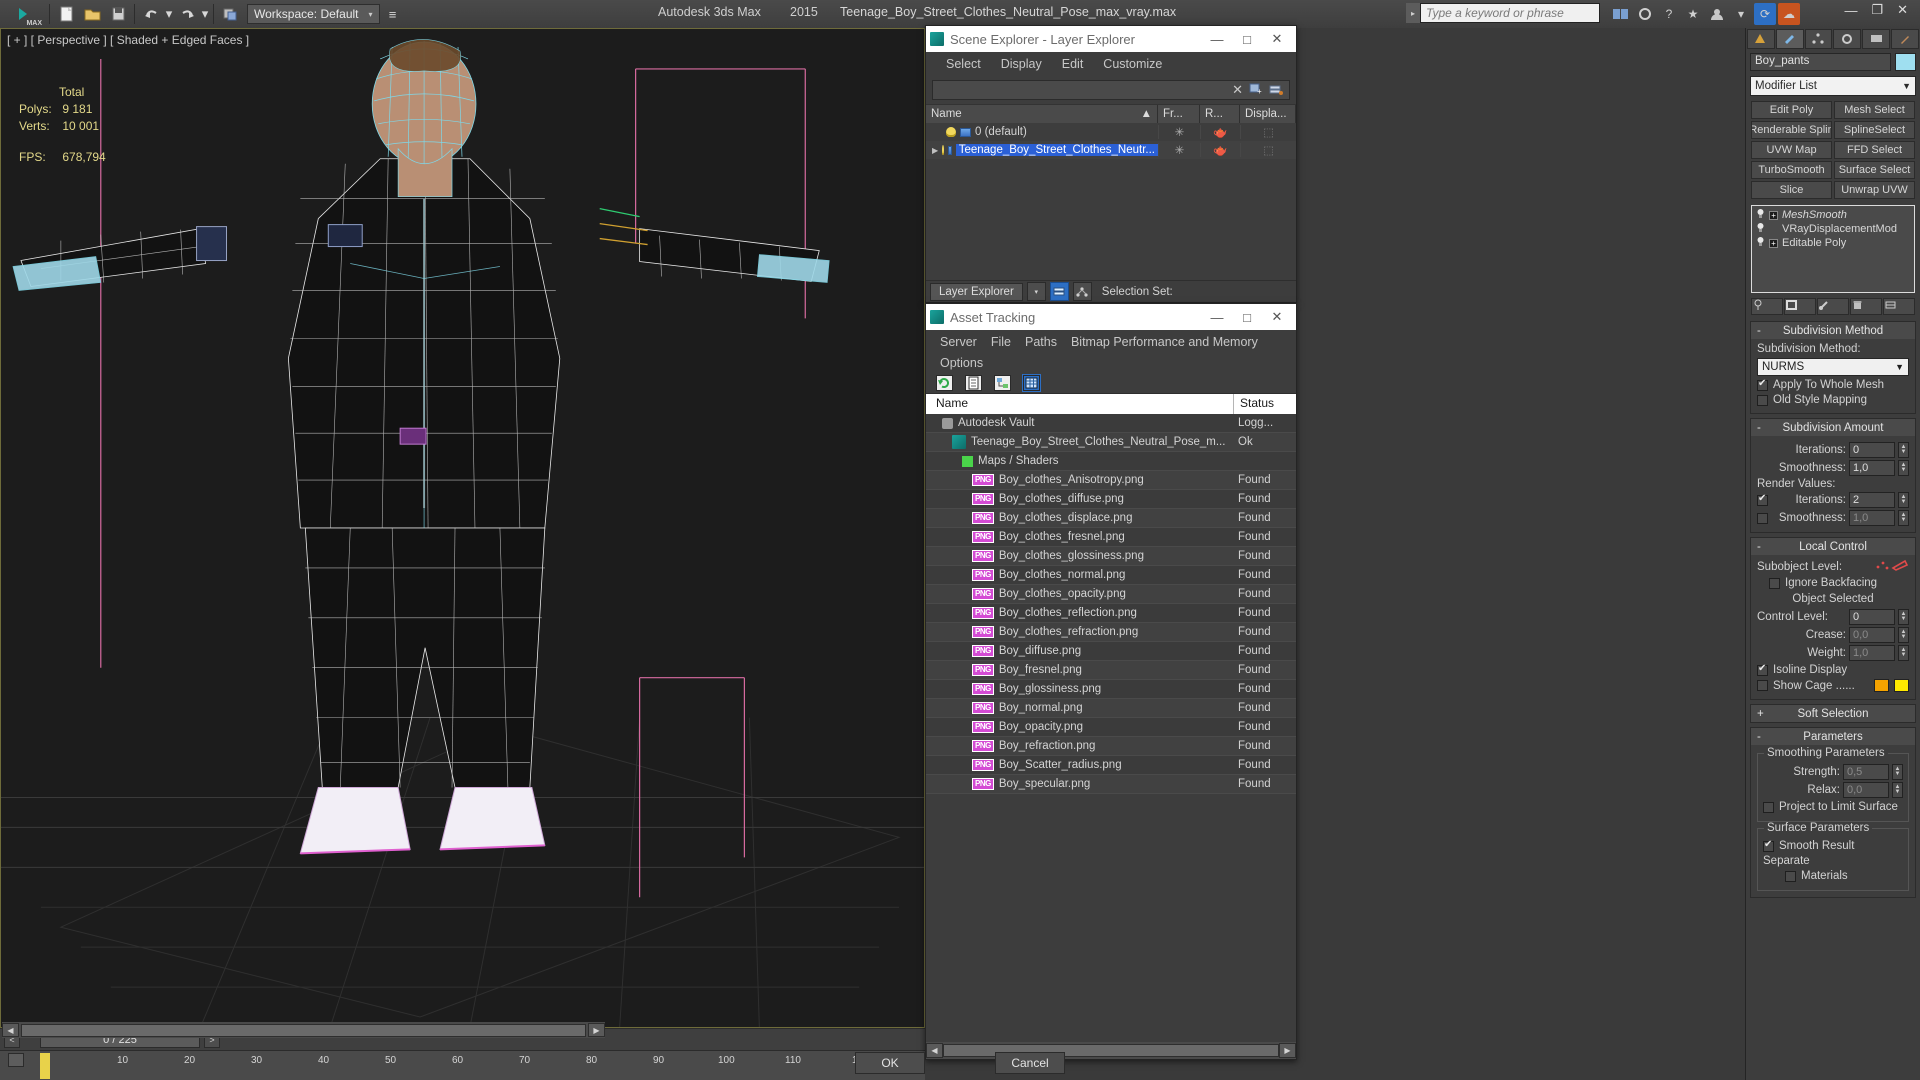  Describe the element at coordinates (1866, 772) in the screenshot. I see `strength-field: 0,5` at that location.